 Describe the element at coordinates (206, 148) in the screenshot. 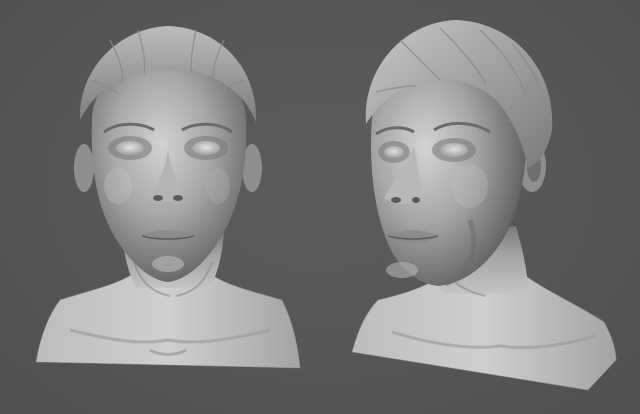

I see `right-eye` at that location.